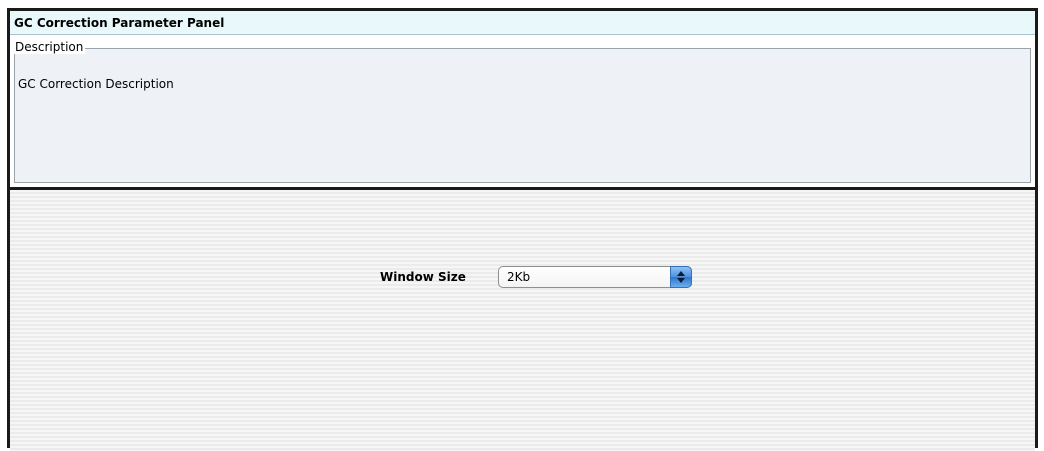 The height and width of the screenshot is (451, 1044). I want to click on description-legend: Description, so click(50, 47).